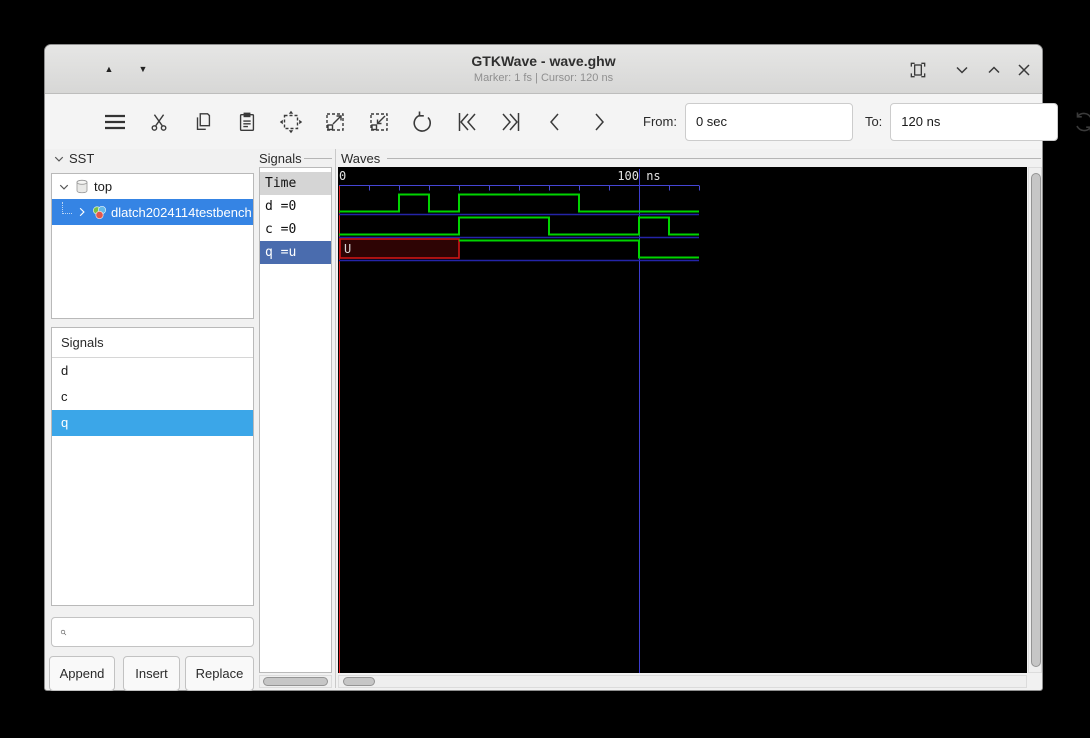 The height and width of the screenshot is (738, 1090). I want to click on menu-button, so click(115, 122).